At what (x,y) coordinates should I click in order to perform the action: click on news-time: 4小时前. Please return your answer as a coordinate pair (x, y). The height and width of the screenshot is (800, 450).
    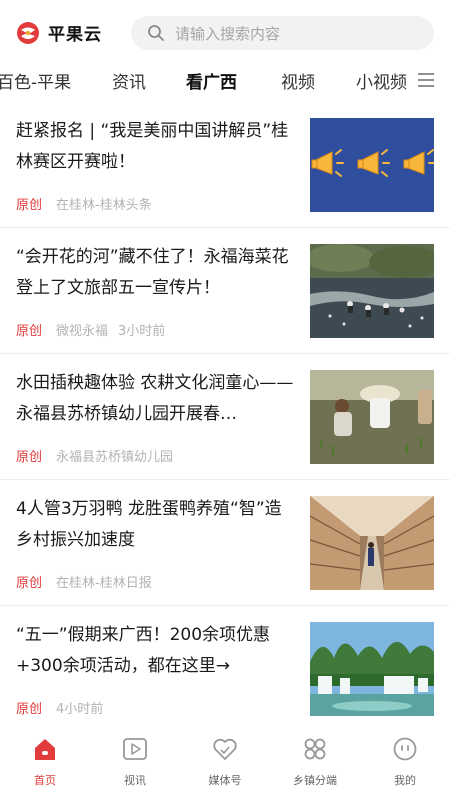
    Looking at the image, I should click on (80, 709).